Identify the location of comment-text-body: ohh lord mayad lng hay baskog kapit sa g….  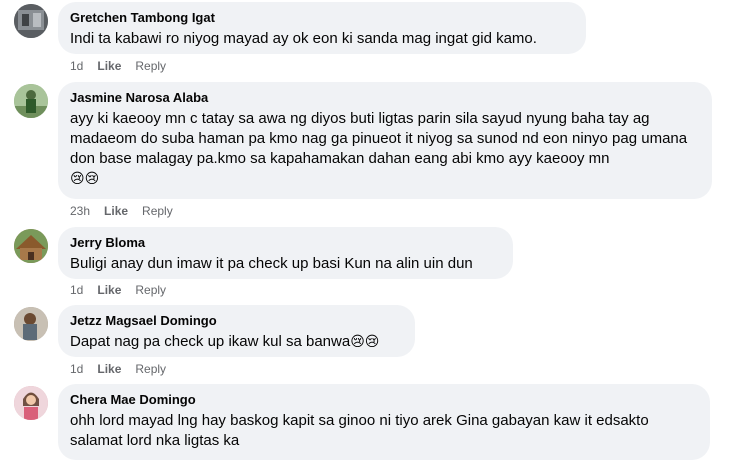
(359, 430).